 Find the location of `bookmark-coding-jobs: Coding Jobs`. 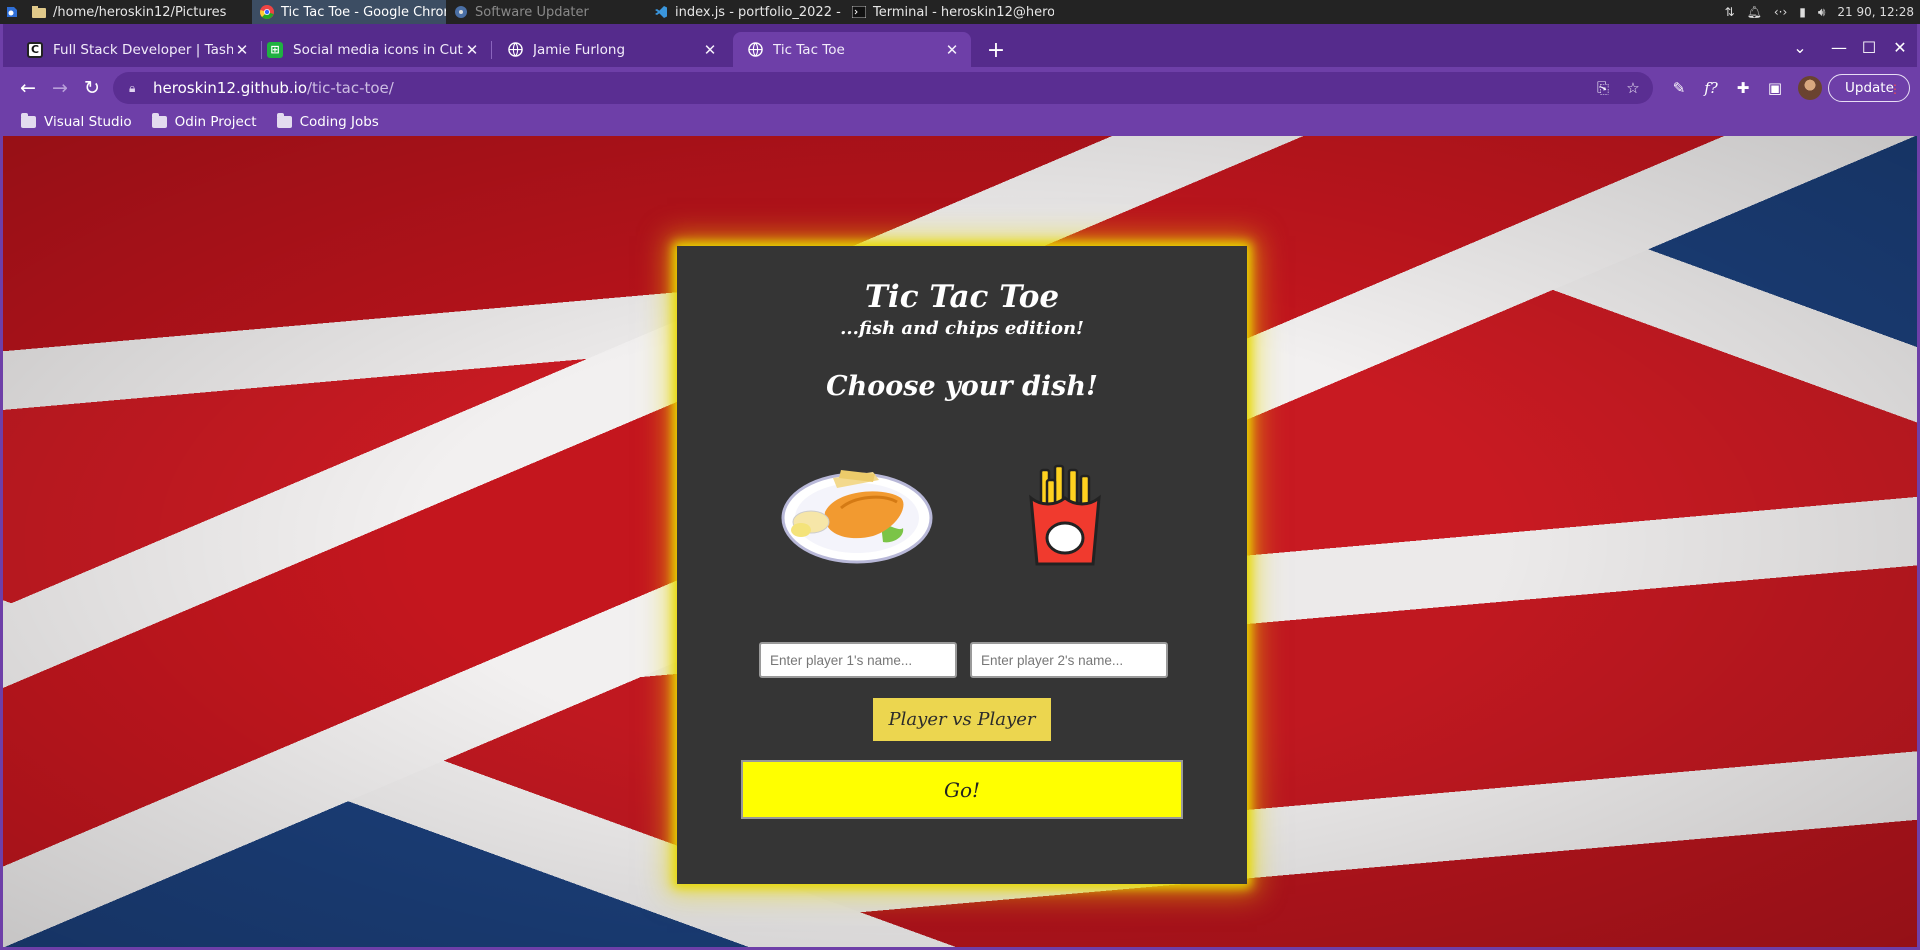

bookmark-coding-jobs: Coding Jobs is located at coordinates (327, 121).